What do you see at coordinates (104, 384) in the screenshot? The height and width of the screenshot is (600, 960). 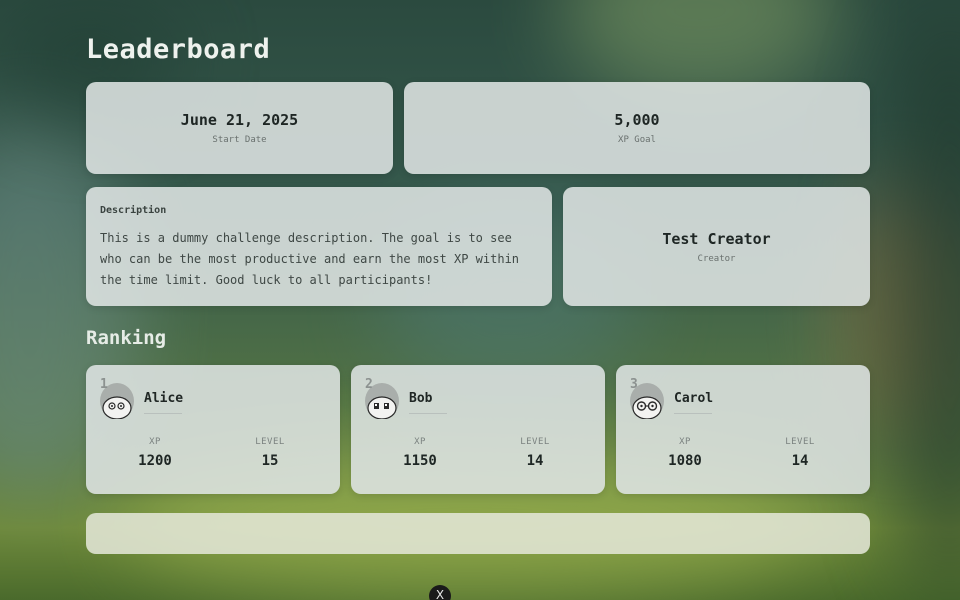 I see `rank-number: 1` at bounding box center [104, 384].